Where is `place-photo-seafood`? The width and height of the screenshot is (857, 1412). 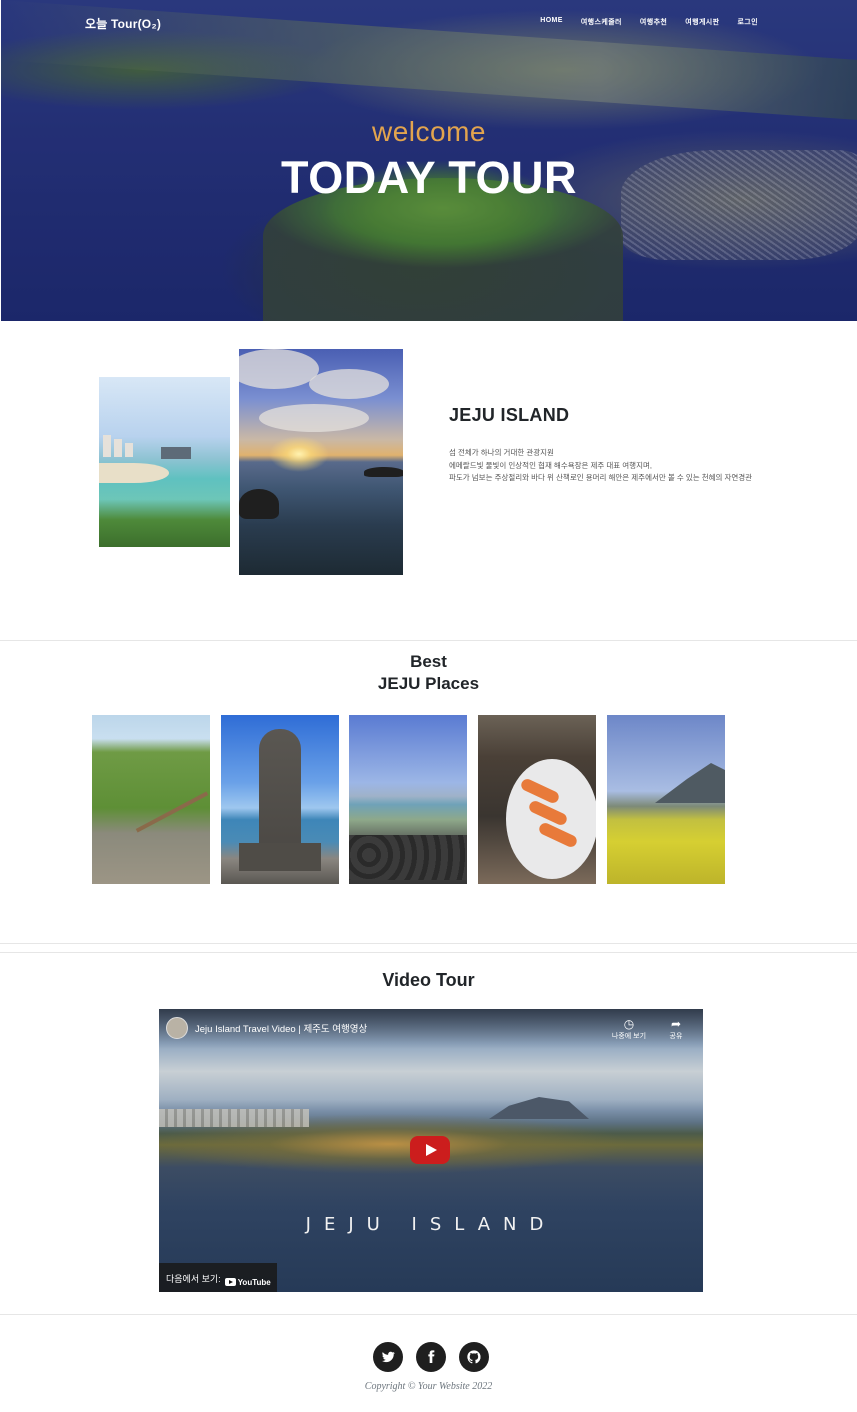 place-photo-seafood is located at coordinates (537, 799).